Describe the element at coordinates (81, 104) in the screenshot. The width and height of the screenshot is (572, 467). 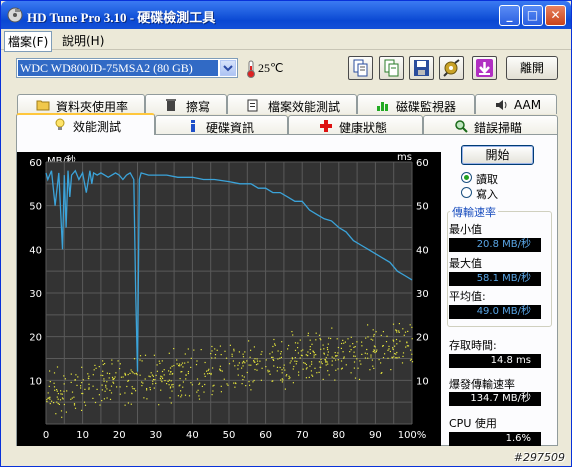
I see `tab-folder-usage: 資料夾使用率` at that location.